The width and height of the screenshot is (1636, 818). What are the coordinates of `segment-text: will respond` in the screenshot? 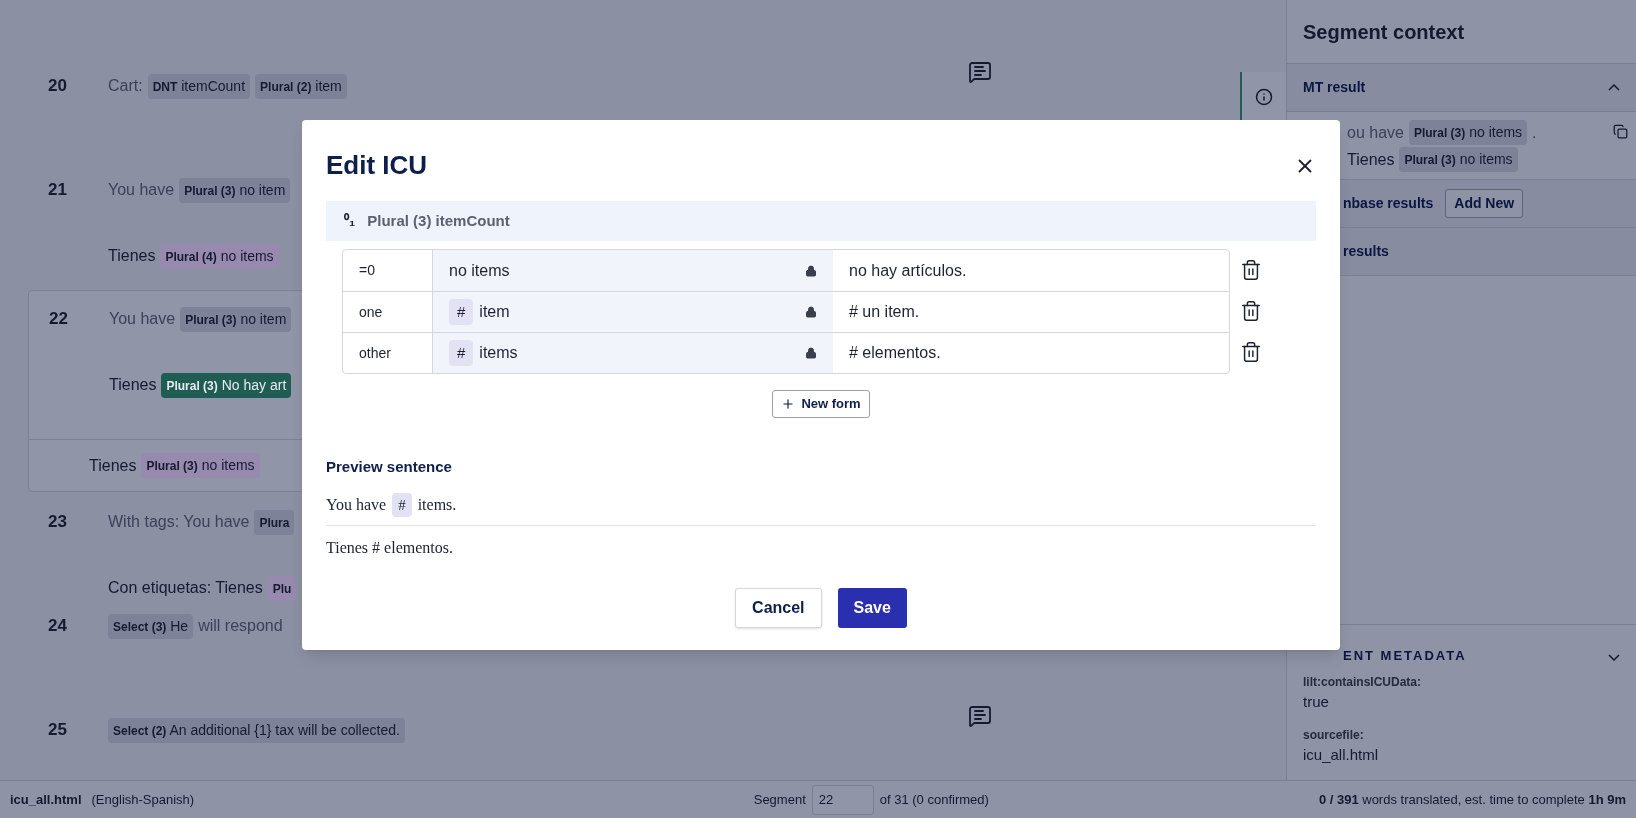 It's located at (240, 626).